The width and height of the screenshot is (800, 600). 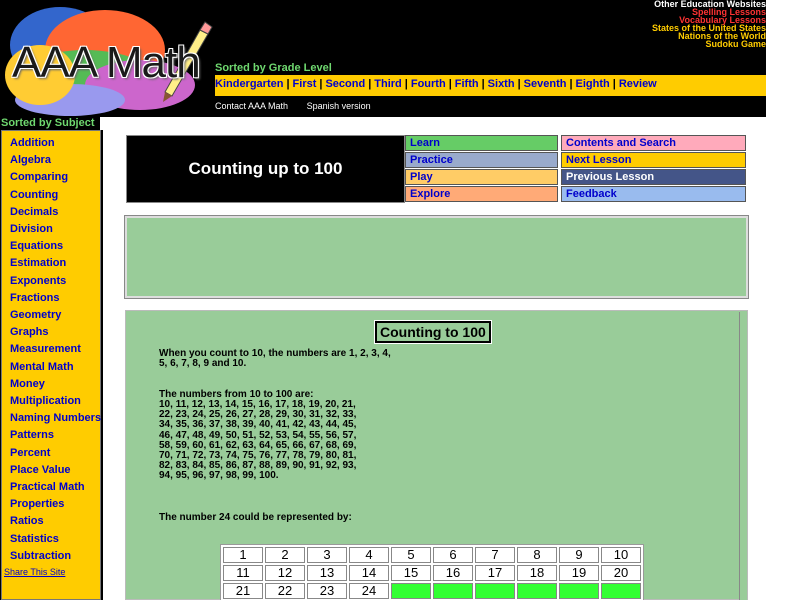 What do you see at coordinates (47, 487) in the screenshot?
I see `subject-link-practical-math: Practical Math` at bounding box center [47, 487].